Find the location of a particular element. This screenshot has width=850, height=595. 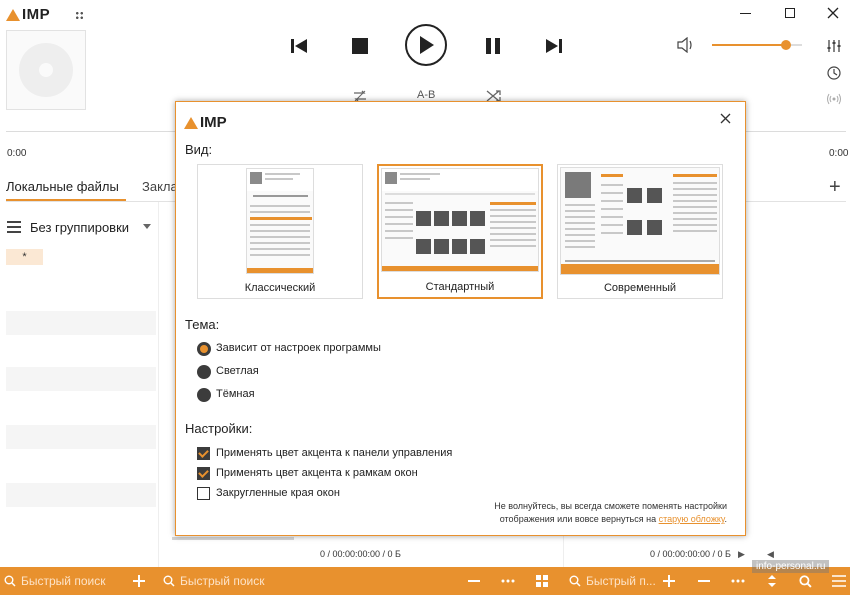

skin-label-modern: Современный is located at coordinates (640, 288).